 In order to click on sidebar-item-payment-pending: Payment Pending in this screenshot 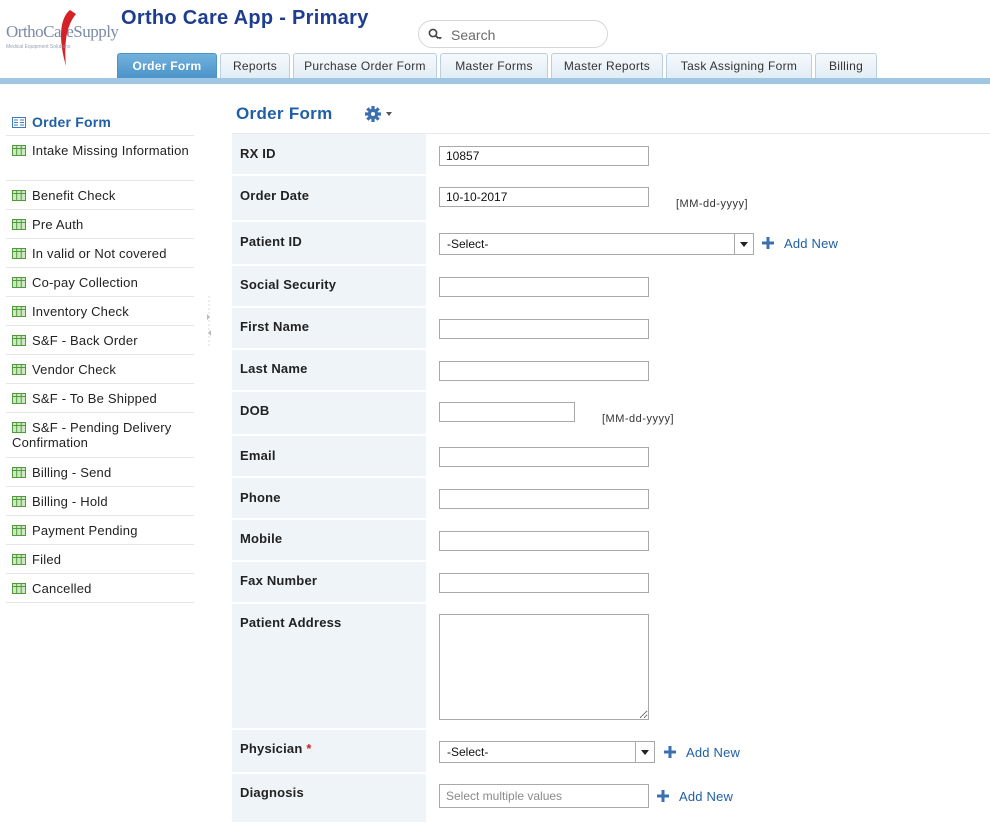, I will do `click(100, 530)`.